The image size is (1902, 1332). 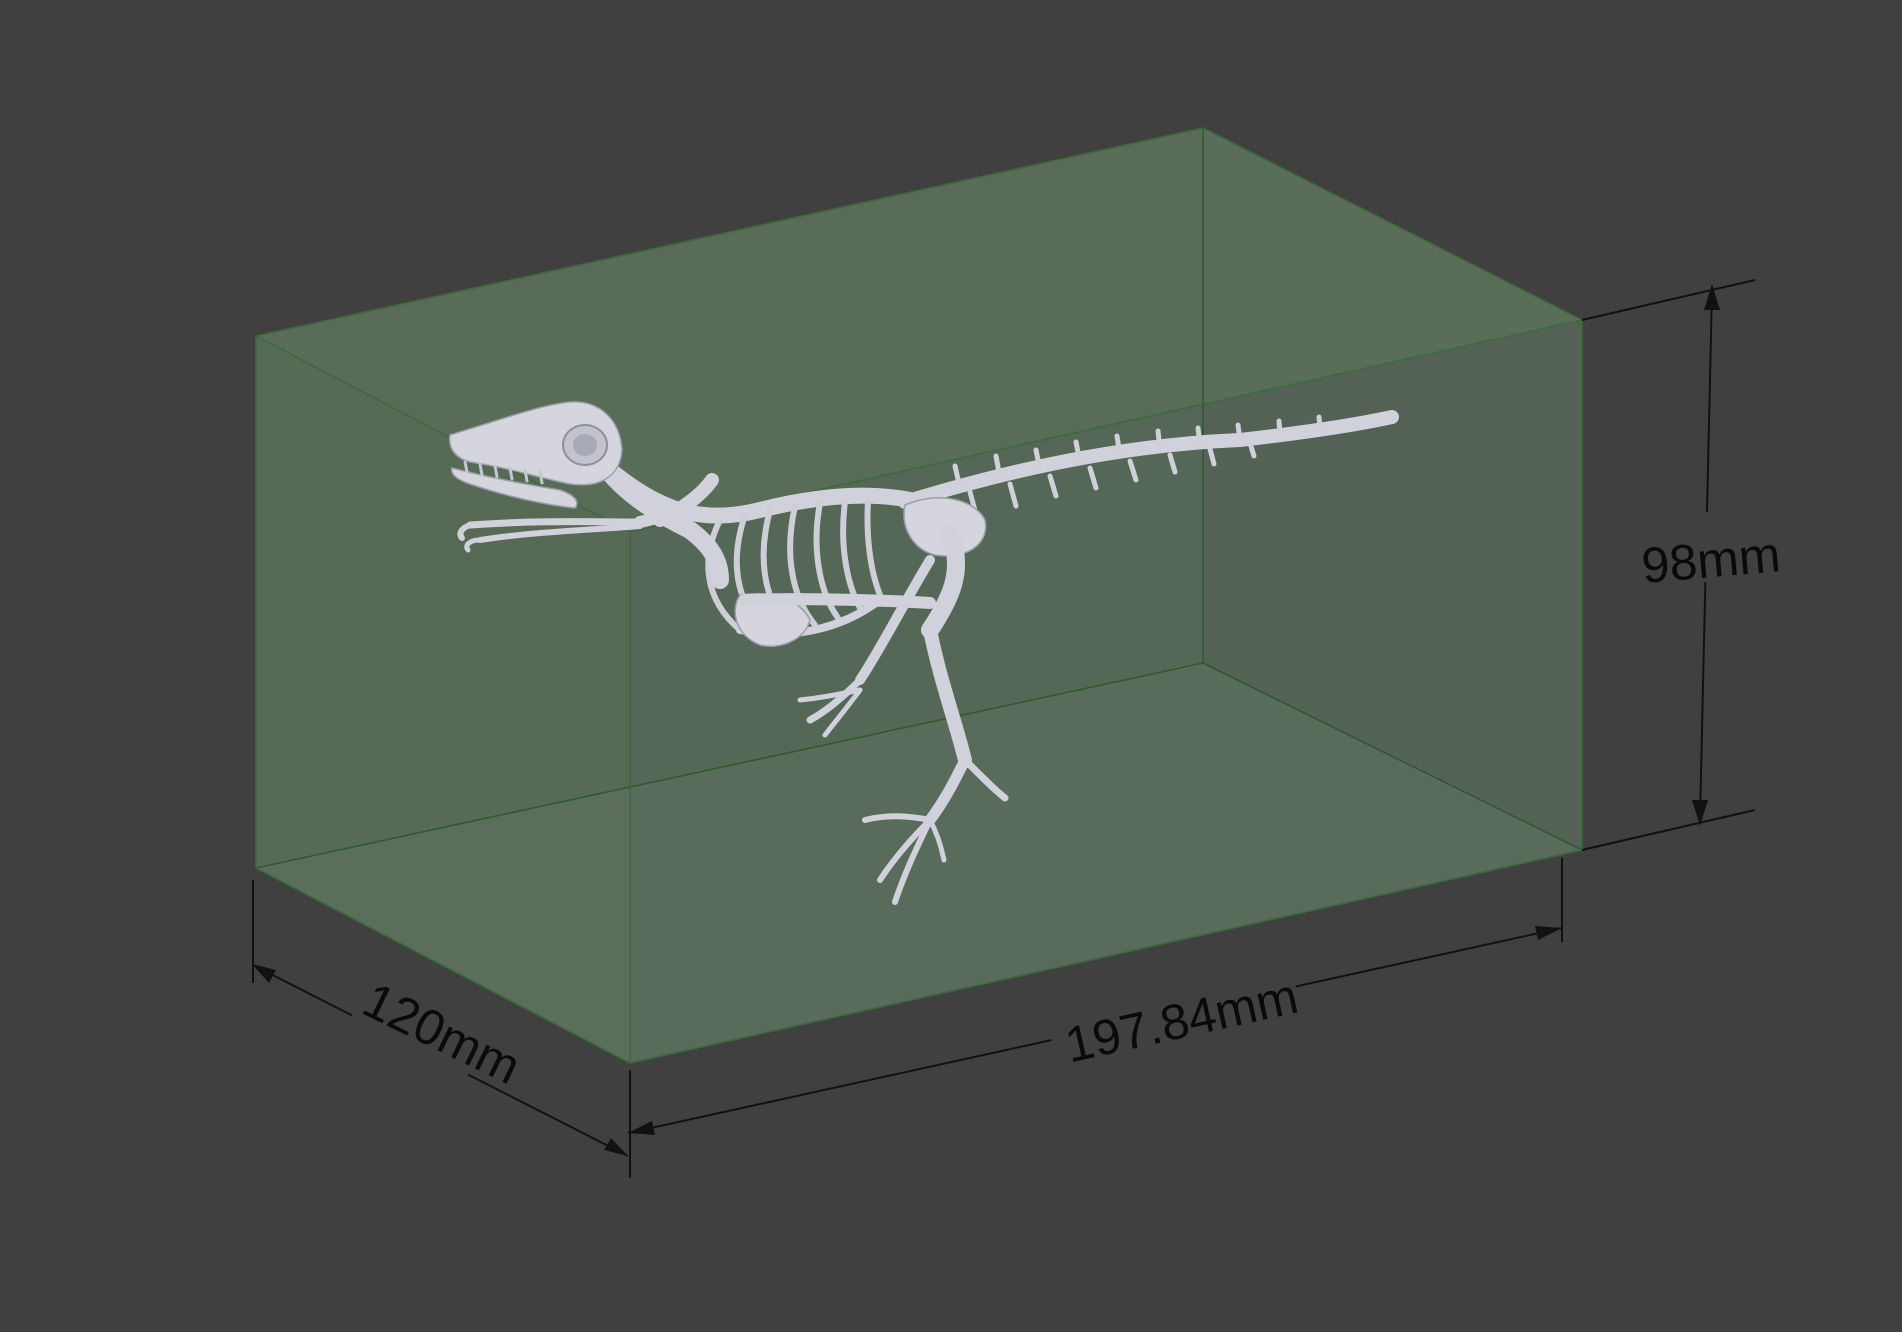 I want to click on width-arrow-right, so click(x=1548, y=933).